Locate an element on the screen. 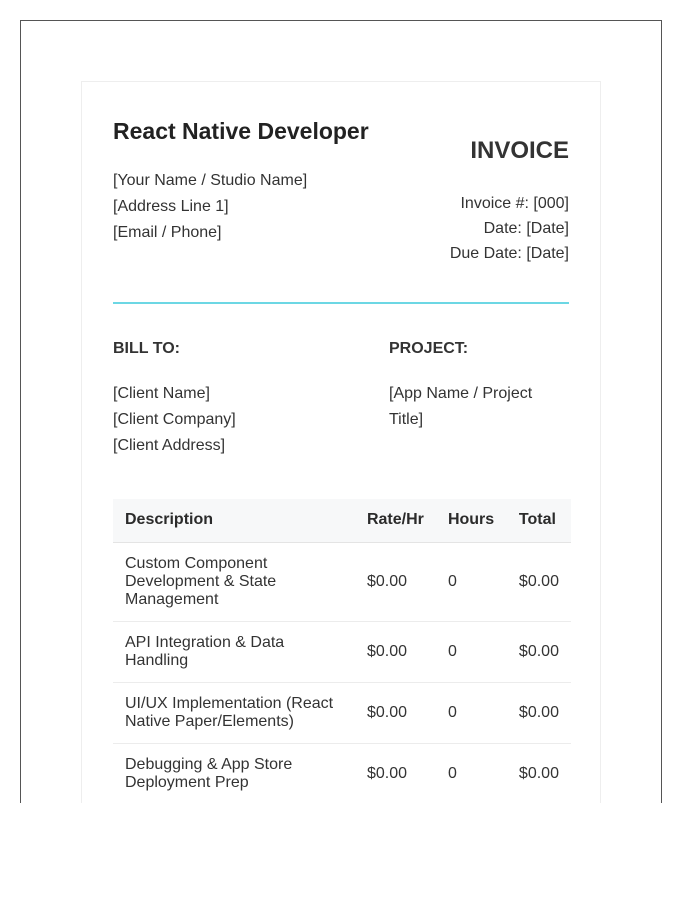  sender-name: [Your Name / Studio Name] is located at coordinates (210, 180).